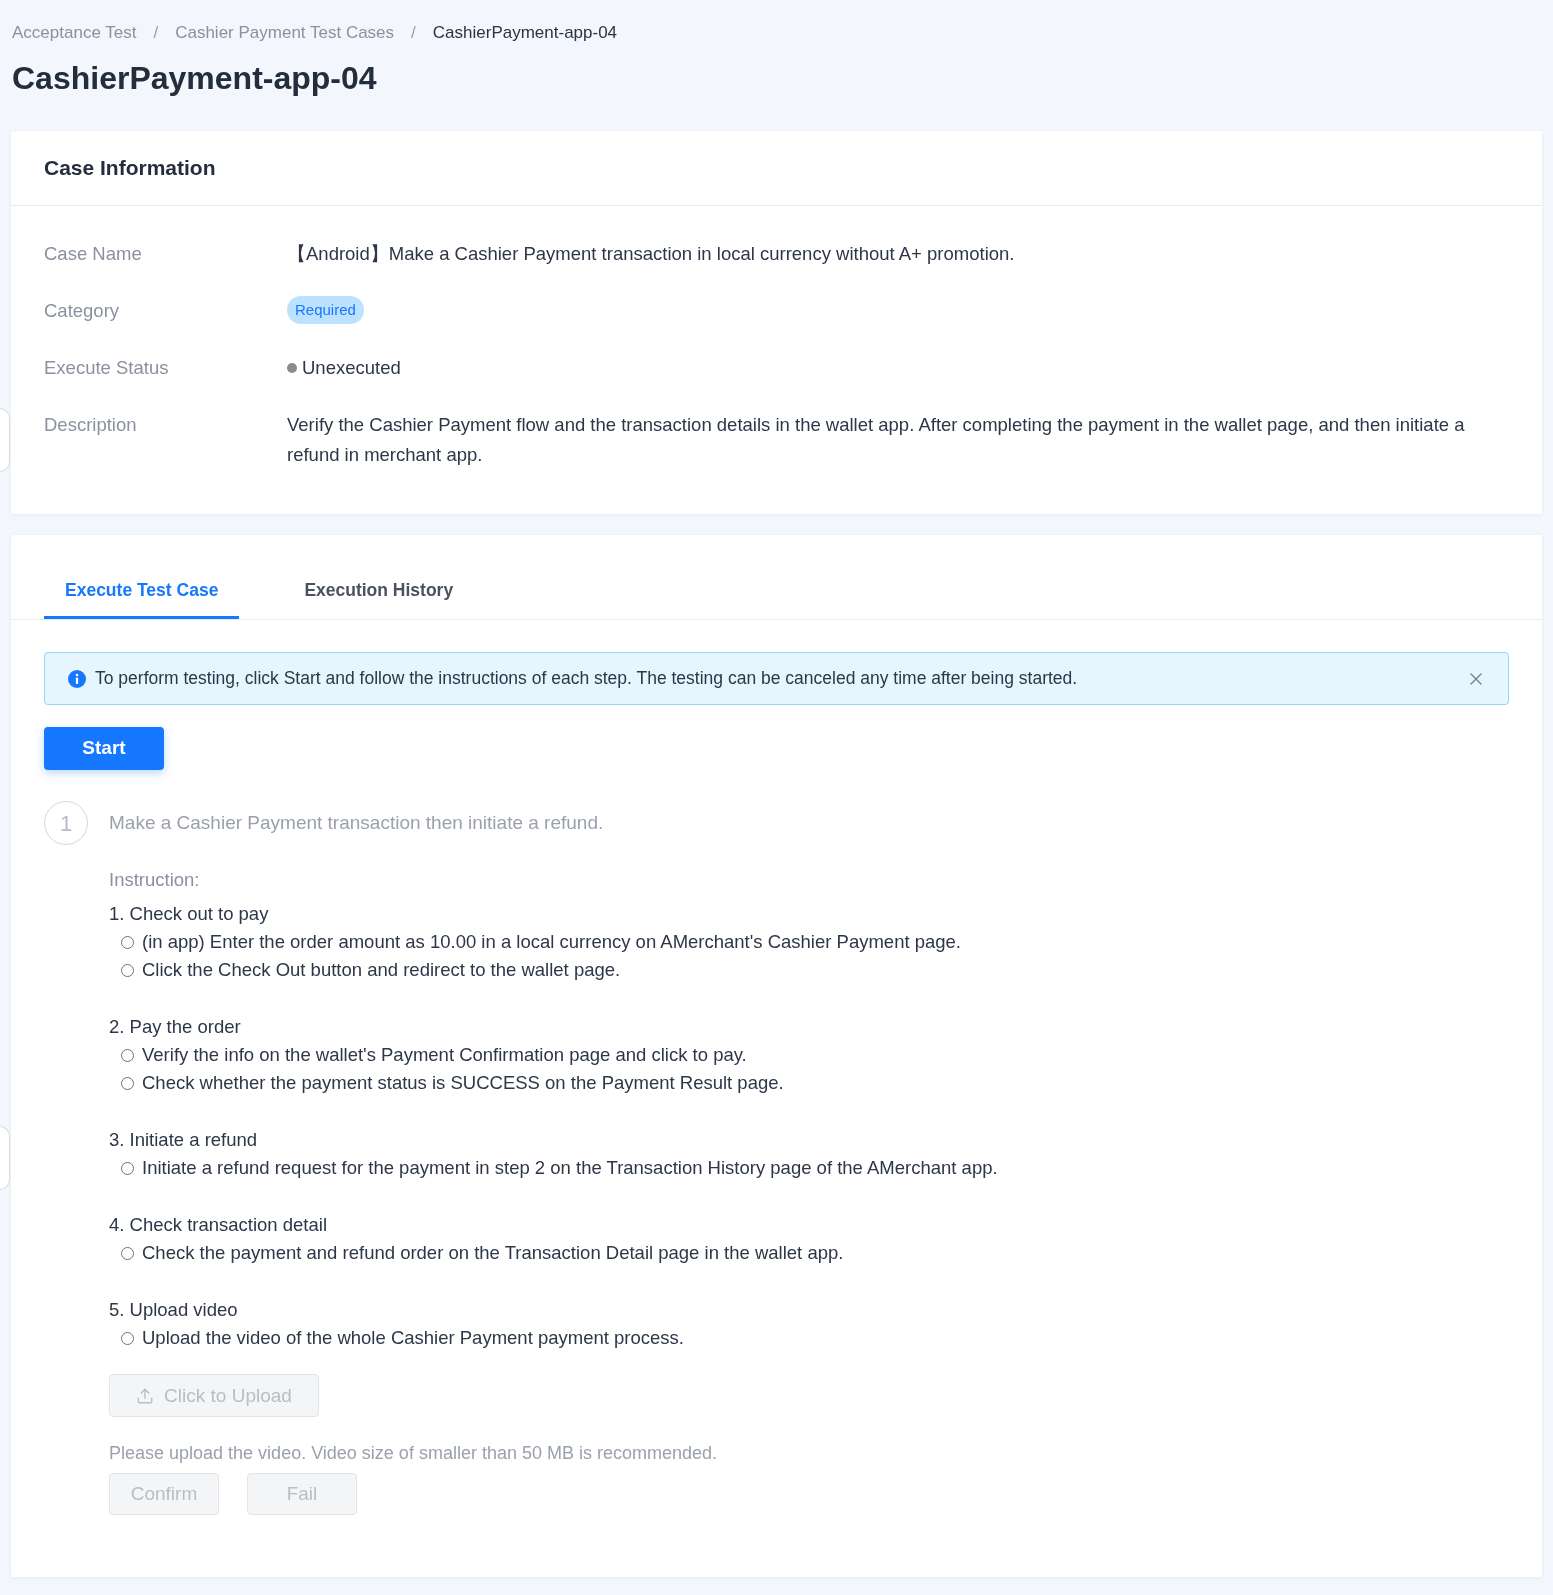 This screenshot has height=1595, width=1553. Describe the element at coordinates (173, 1310) in the screenshot. I see `instruction-heading: 5. Upload video` at that location.